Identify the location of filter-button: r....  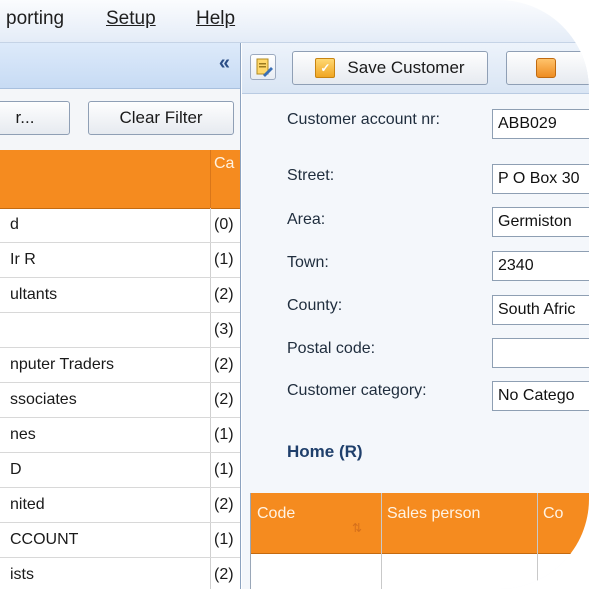
(35, 118).